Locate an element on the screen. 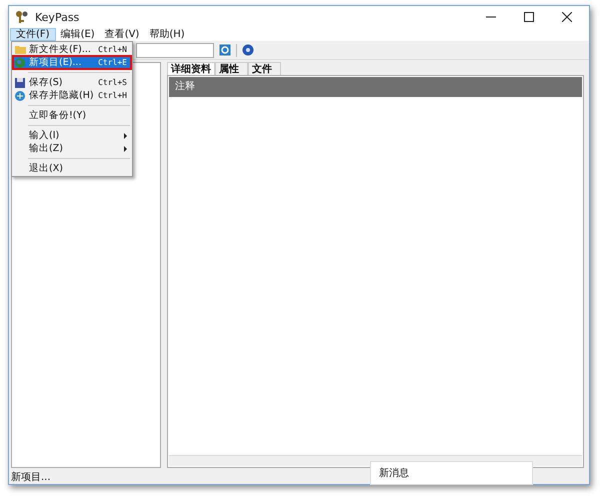 This screenshot has height=496, width=600. menu-entry: 立即备份!(Y) is located at coordinates (72, 115).